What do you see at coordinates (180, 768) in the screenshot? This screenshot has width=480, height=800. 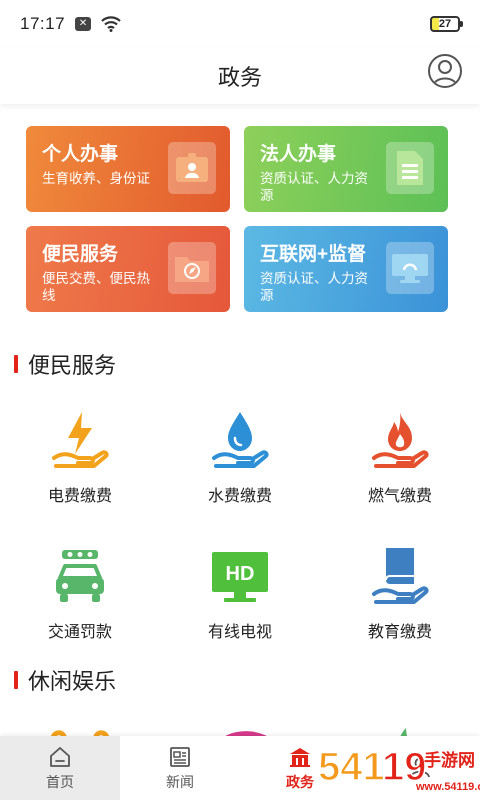 I see `tab-news: 新闻` at bounding box center [180, 768].